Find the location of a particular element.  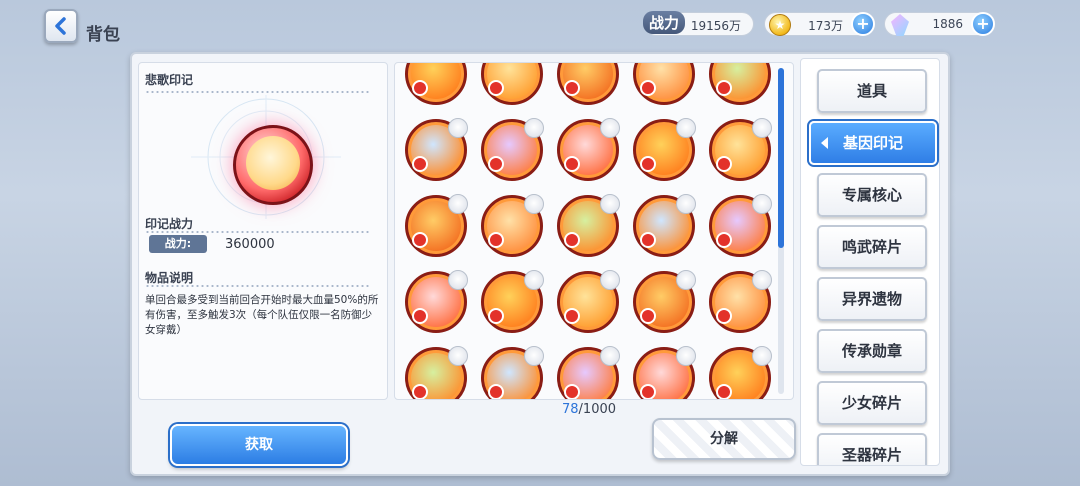

tab-exclusive-cores: 专属核心 is located at coordinates (872, 195).